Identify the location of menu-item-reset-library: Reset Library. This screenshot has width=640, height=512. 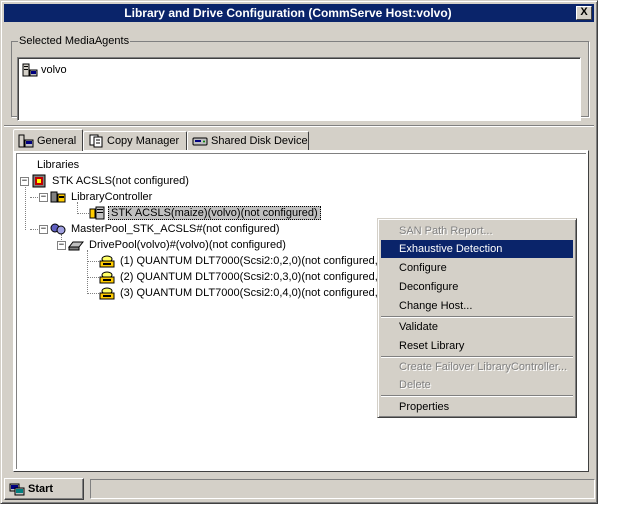
(477, 346).